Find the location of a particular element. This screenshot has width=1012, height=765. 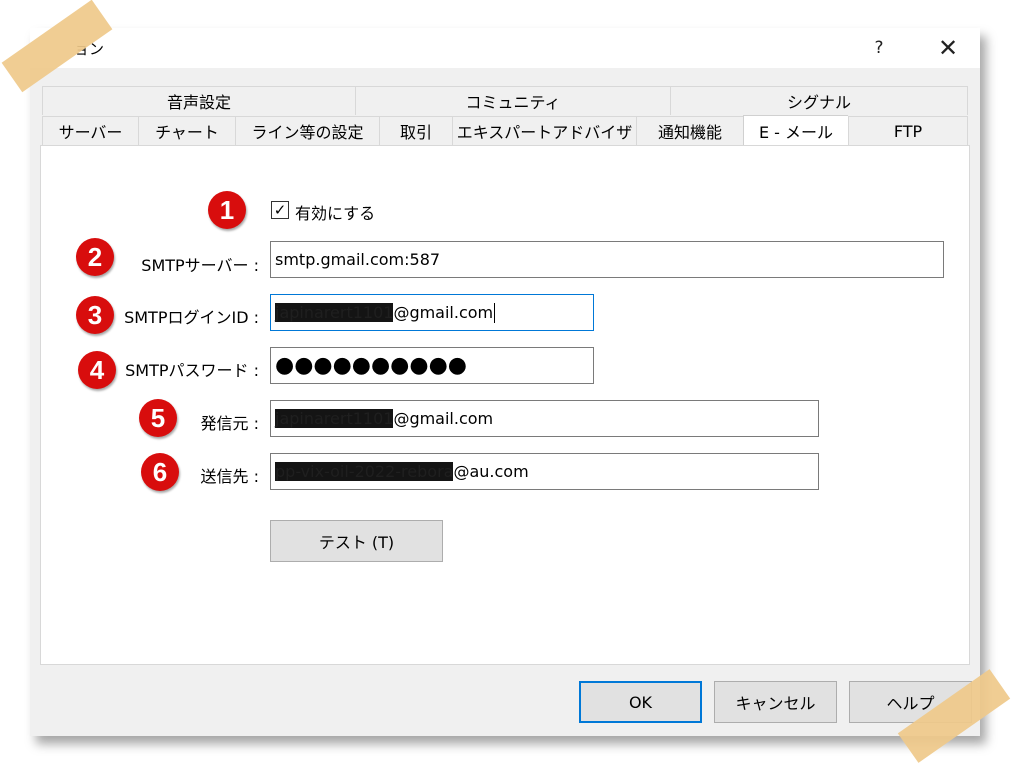

tab-row-top: 音声設定 コミュニティ シグナル is located at coordinates (505, 100).